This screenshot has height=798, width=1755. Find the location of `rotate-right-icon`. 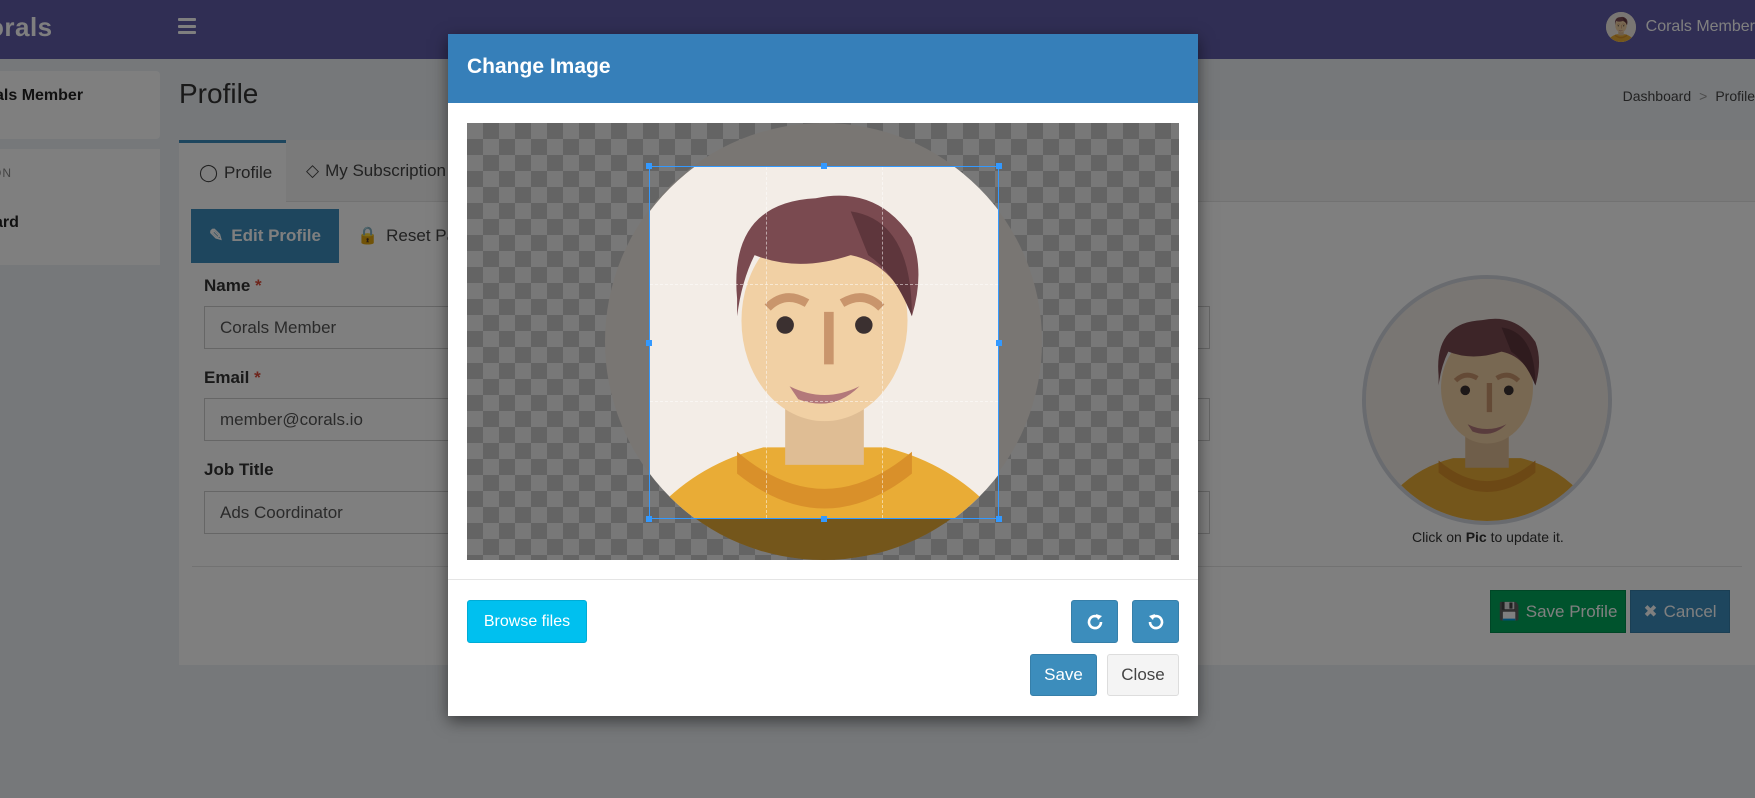

rotate-right-icon is located at coordinates (1094, 621).